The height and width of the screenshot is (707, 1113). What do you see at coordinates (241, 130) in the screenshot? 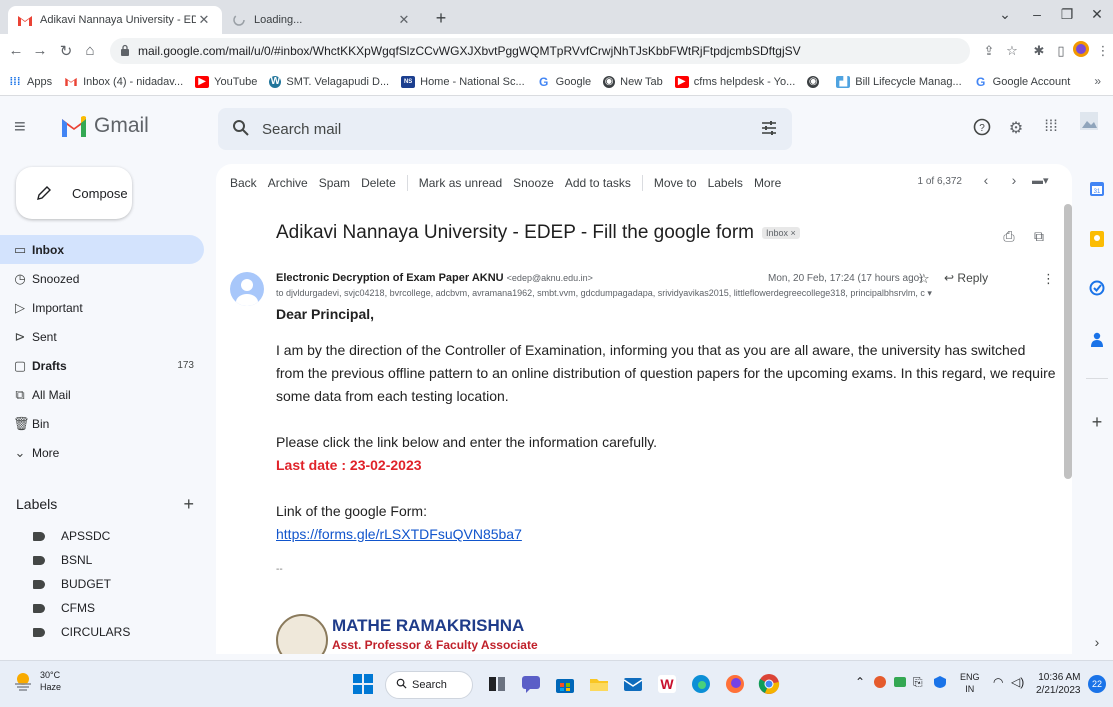
I see `search-icon` at bounding box center [241, 130].